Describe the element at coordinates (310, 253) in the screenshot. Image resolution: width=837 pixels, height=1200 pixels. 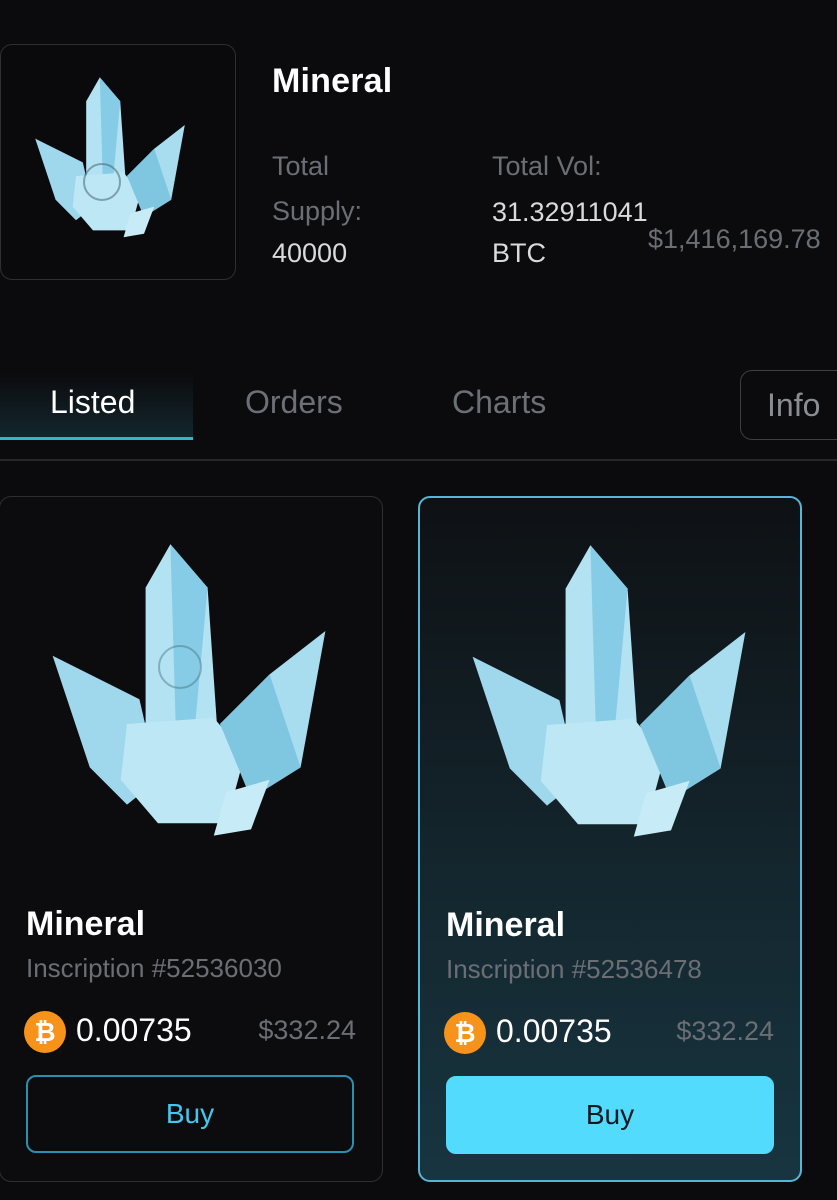
I see `total-supply-value: 40000` at that location.